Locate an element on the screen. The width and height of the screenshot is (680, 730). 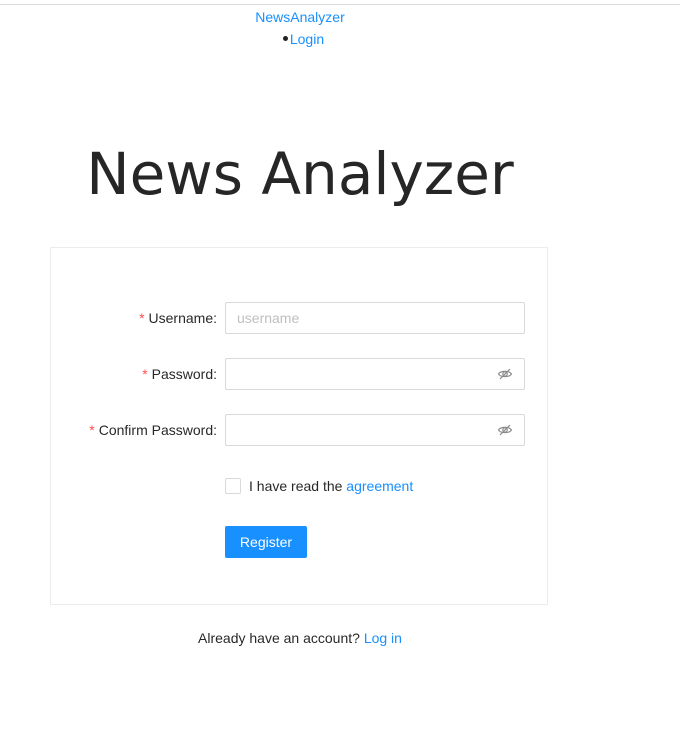
username-label-text: Username: is located at coordinates (182, 318).